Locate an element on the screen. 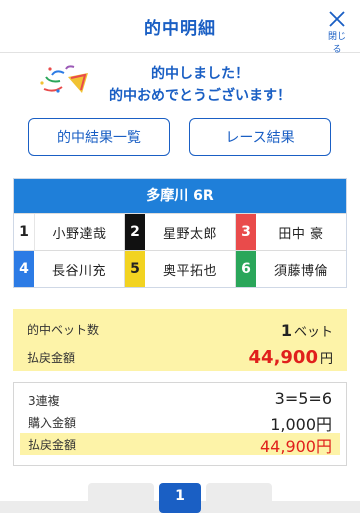 The height and width of the screenshot is (513, 360). hit-summary: 的中ベット数 1 ベット 払戻金額 44,900 円 is located at coordinates (180, 340).